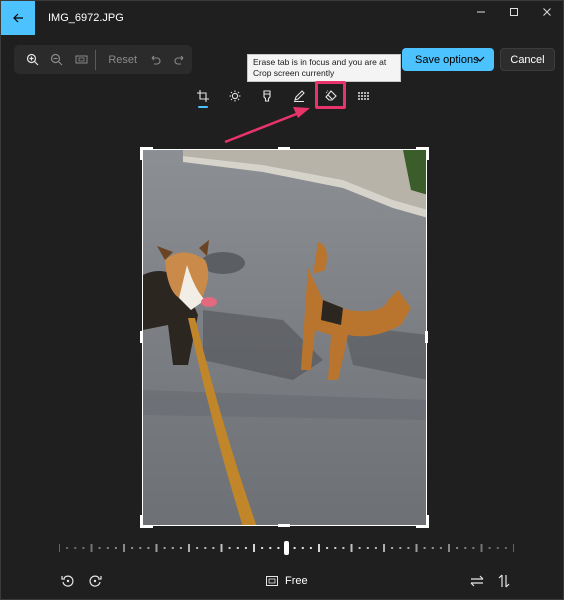  I want to click on crop-handle-bottom-left, so click(146, 521).